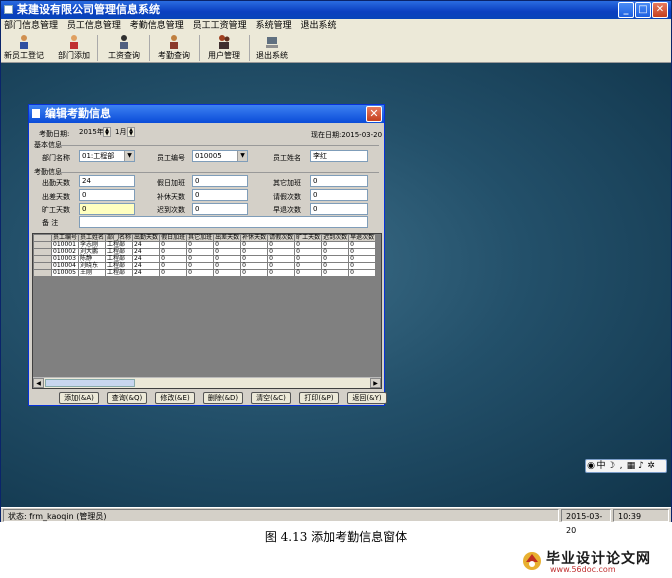 The height and width of the screenshot is (578, 672). Describe the element at coordinates (641, 515) in the screenshot. I see `status-time: 10:39` at that location.